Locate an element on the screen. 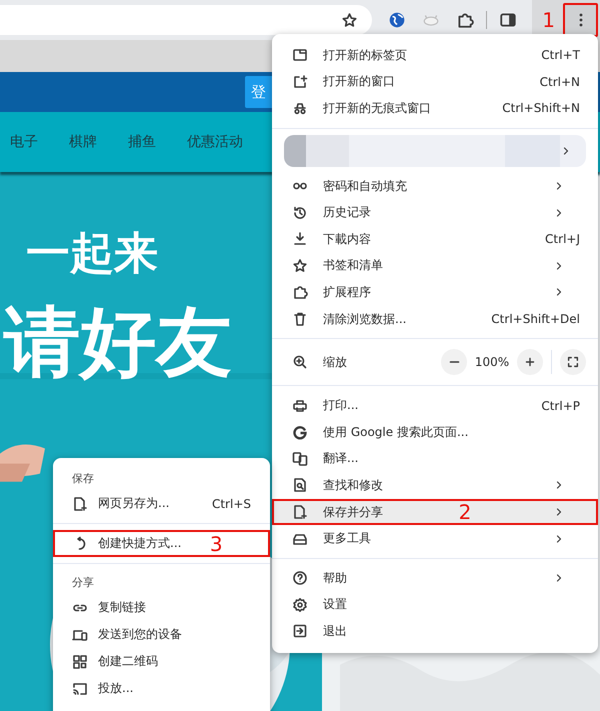 Image resolution: width=600 pixels, height=711 pixels. exit-icon is located at coordinates (300, 631).